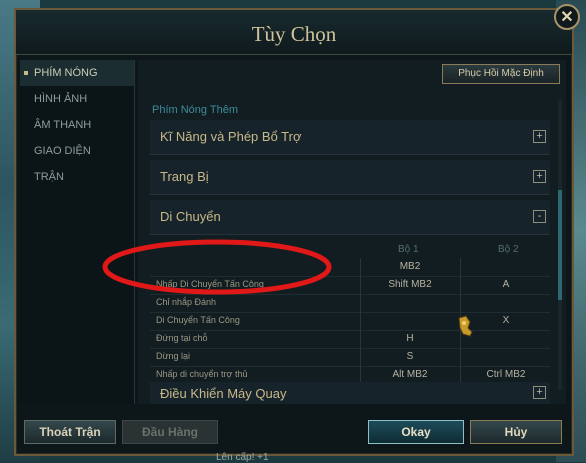  I want to click on scroll-thumb, so click(560, 245).